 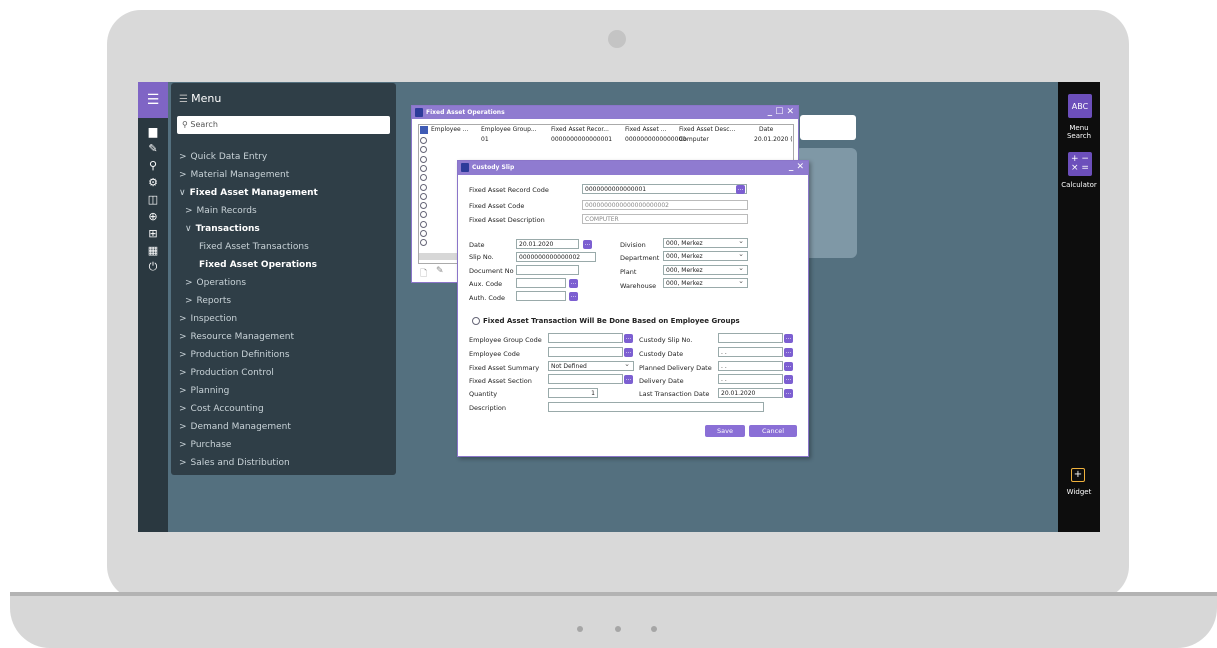 I want to click on settings-icon: ⚙, so click(x=153, y=182).